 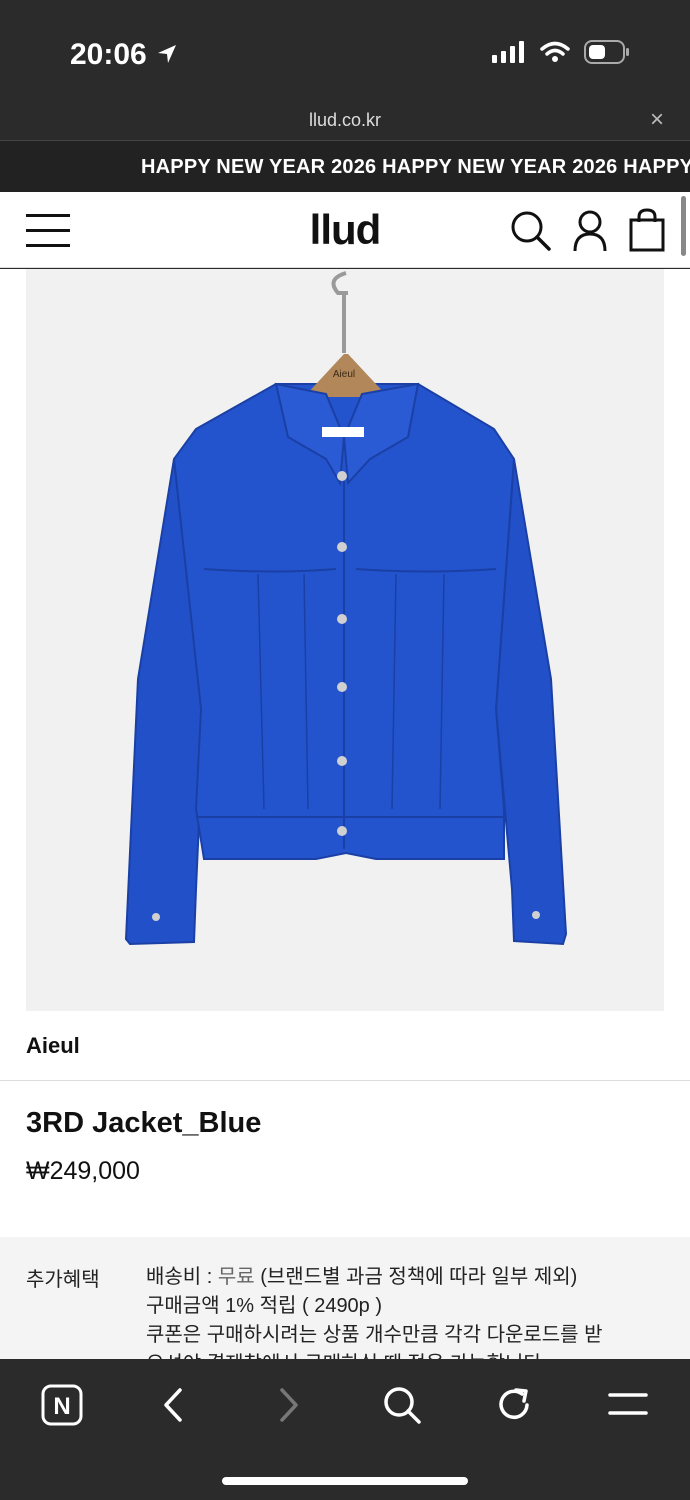 I want to click on status-bar: 20:06 llud.co.kr ×, so click(x=345, y=66).